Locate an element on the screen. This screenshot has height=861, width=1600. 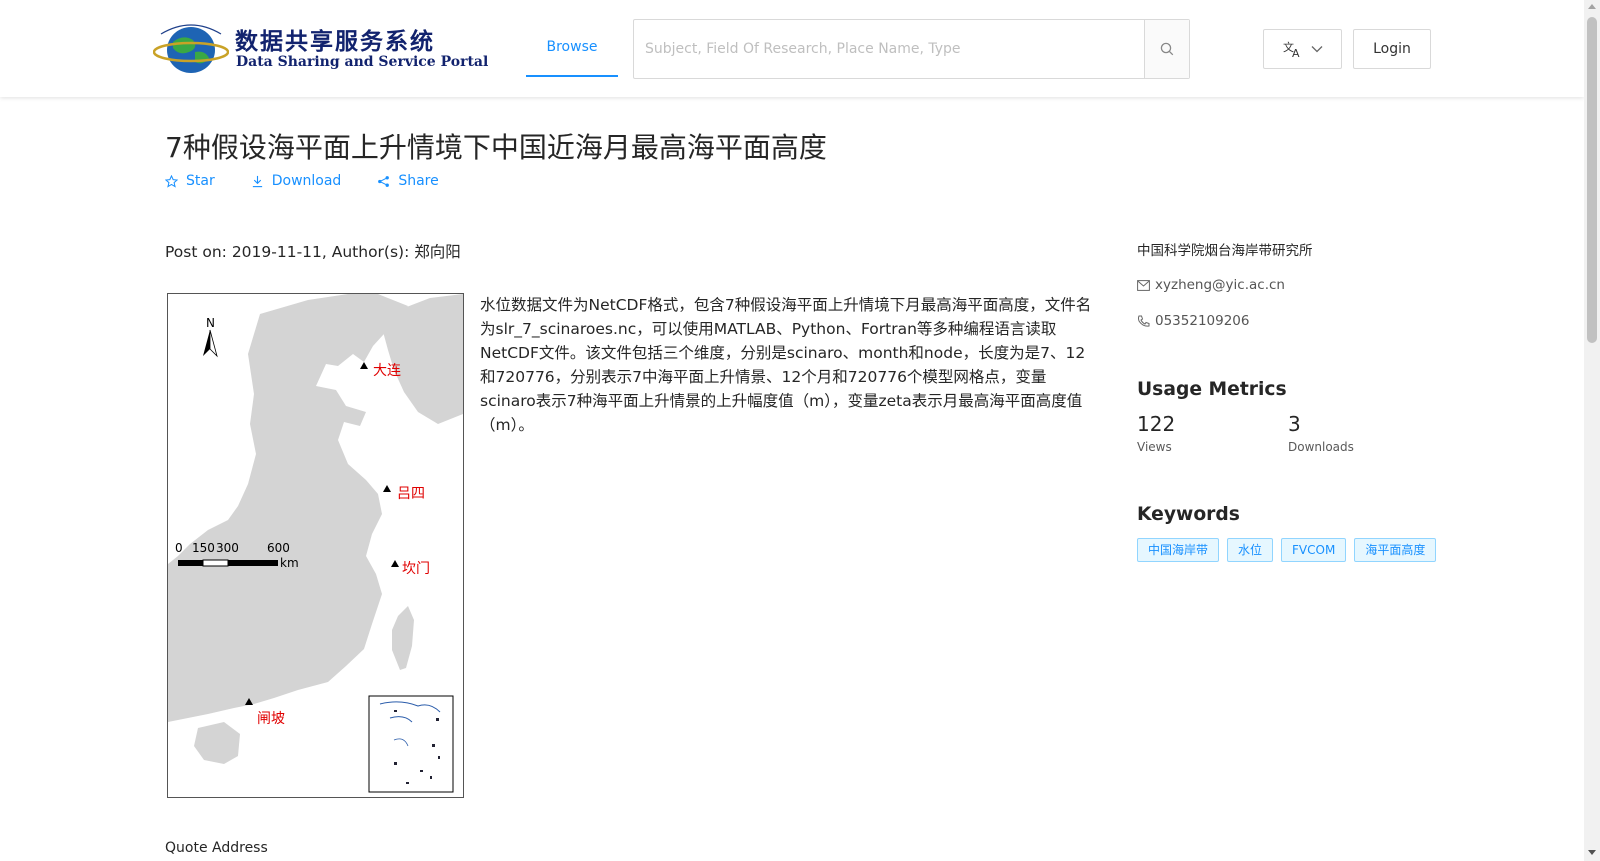
map-land-mainland is located at coordinates (288, 508).